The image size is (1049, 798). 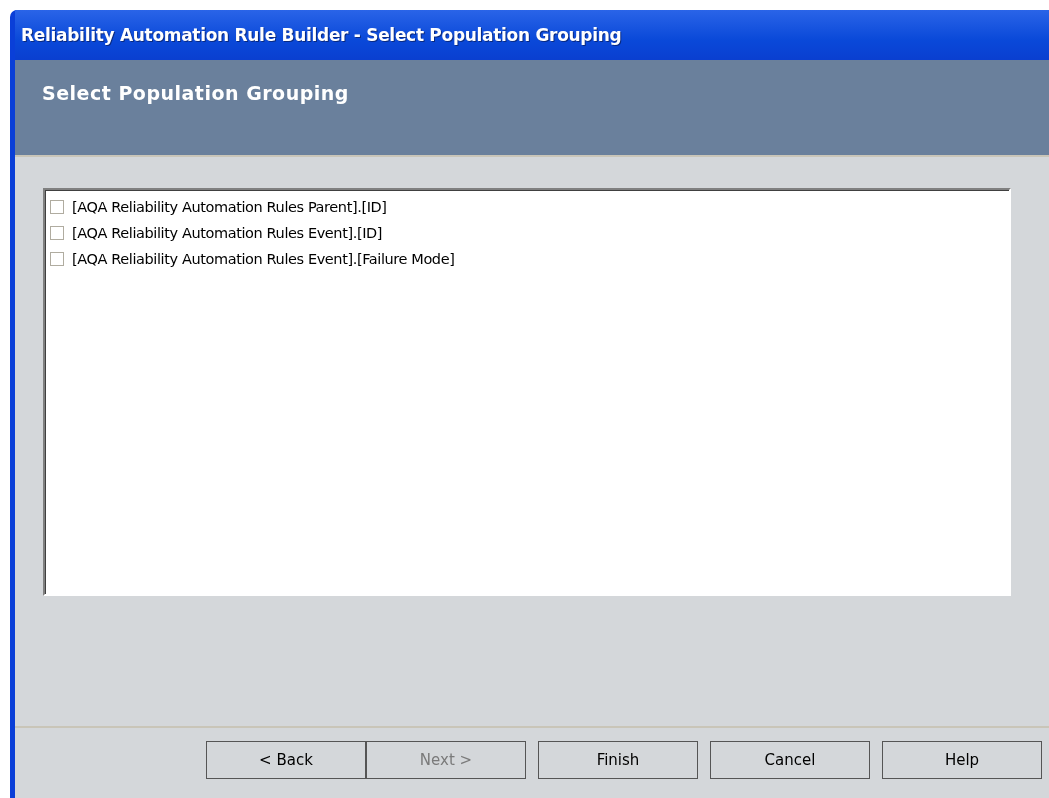 What do you see at coordinates (229, 207) in the screenshot?
I see `checkbox-label: [AQA Reliability Automation Rules Parent].[ID]` at bounding box center [229, 207].